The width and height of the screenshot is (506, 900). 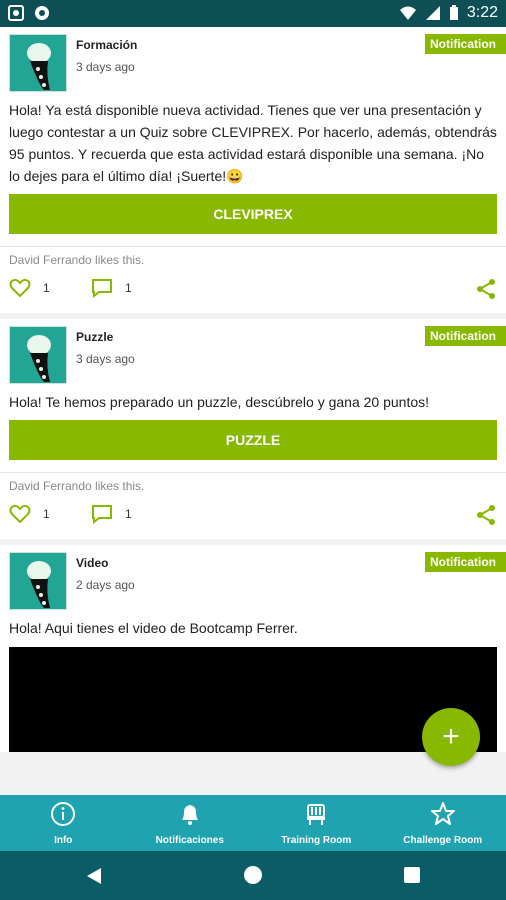 I want to click on system-navigation-bar, so click(x=253, y=875).